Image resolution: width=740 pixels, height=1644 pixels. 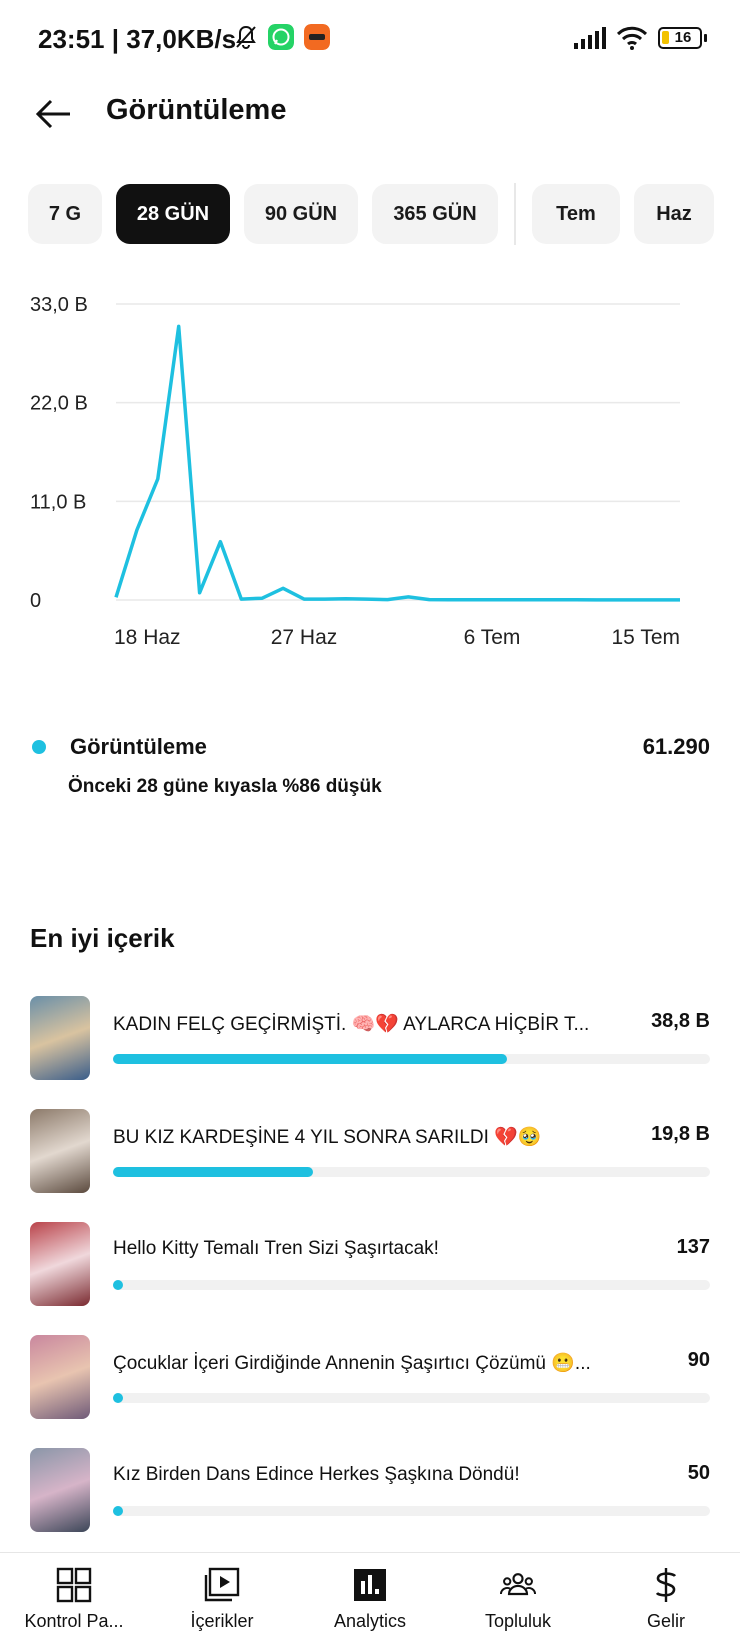 I want to click on dashboard-icon, so click(x=74, y=1585).